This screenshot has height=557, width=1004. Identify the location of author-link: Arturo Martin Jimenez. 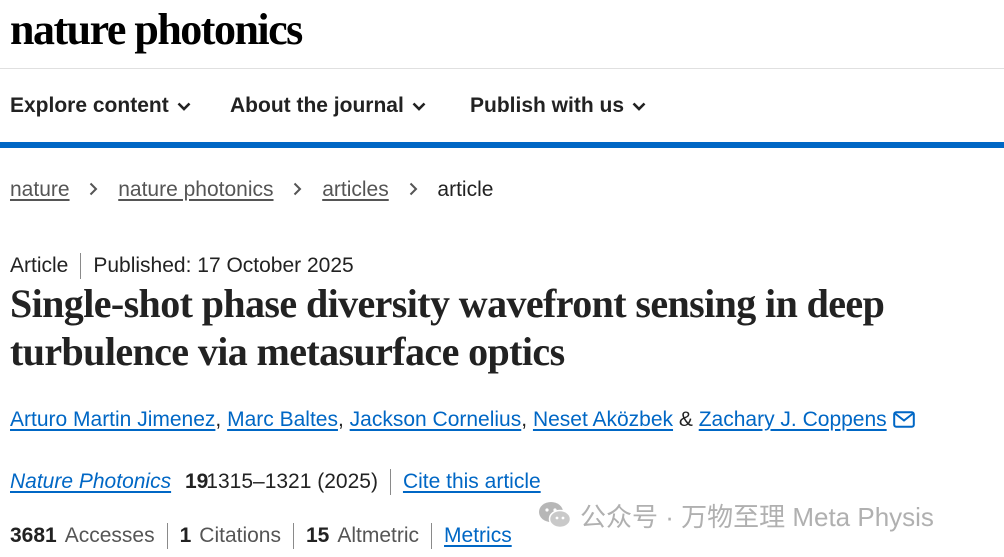
(112, 419).